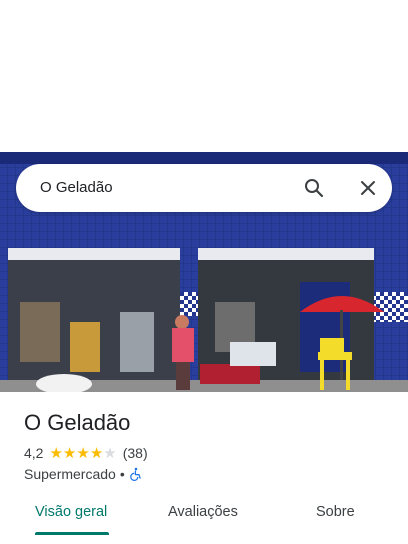 This screenshot has height=544, width=408. I want to click on tab-avaliacoes: Avaliações, so click(203, 512).